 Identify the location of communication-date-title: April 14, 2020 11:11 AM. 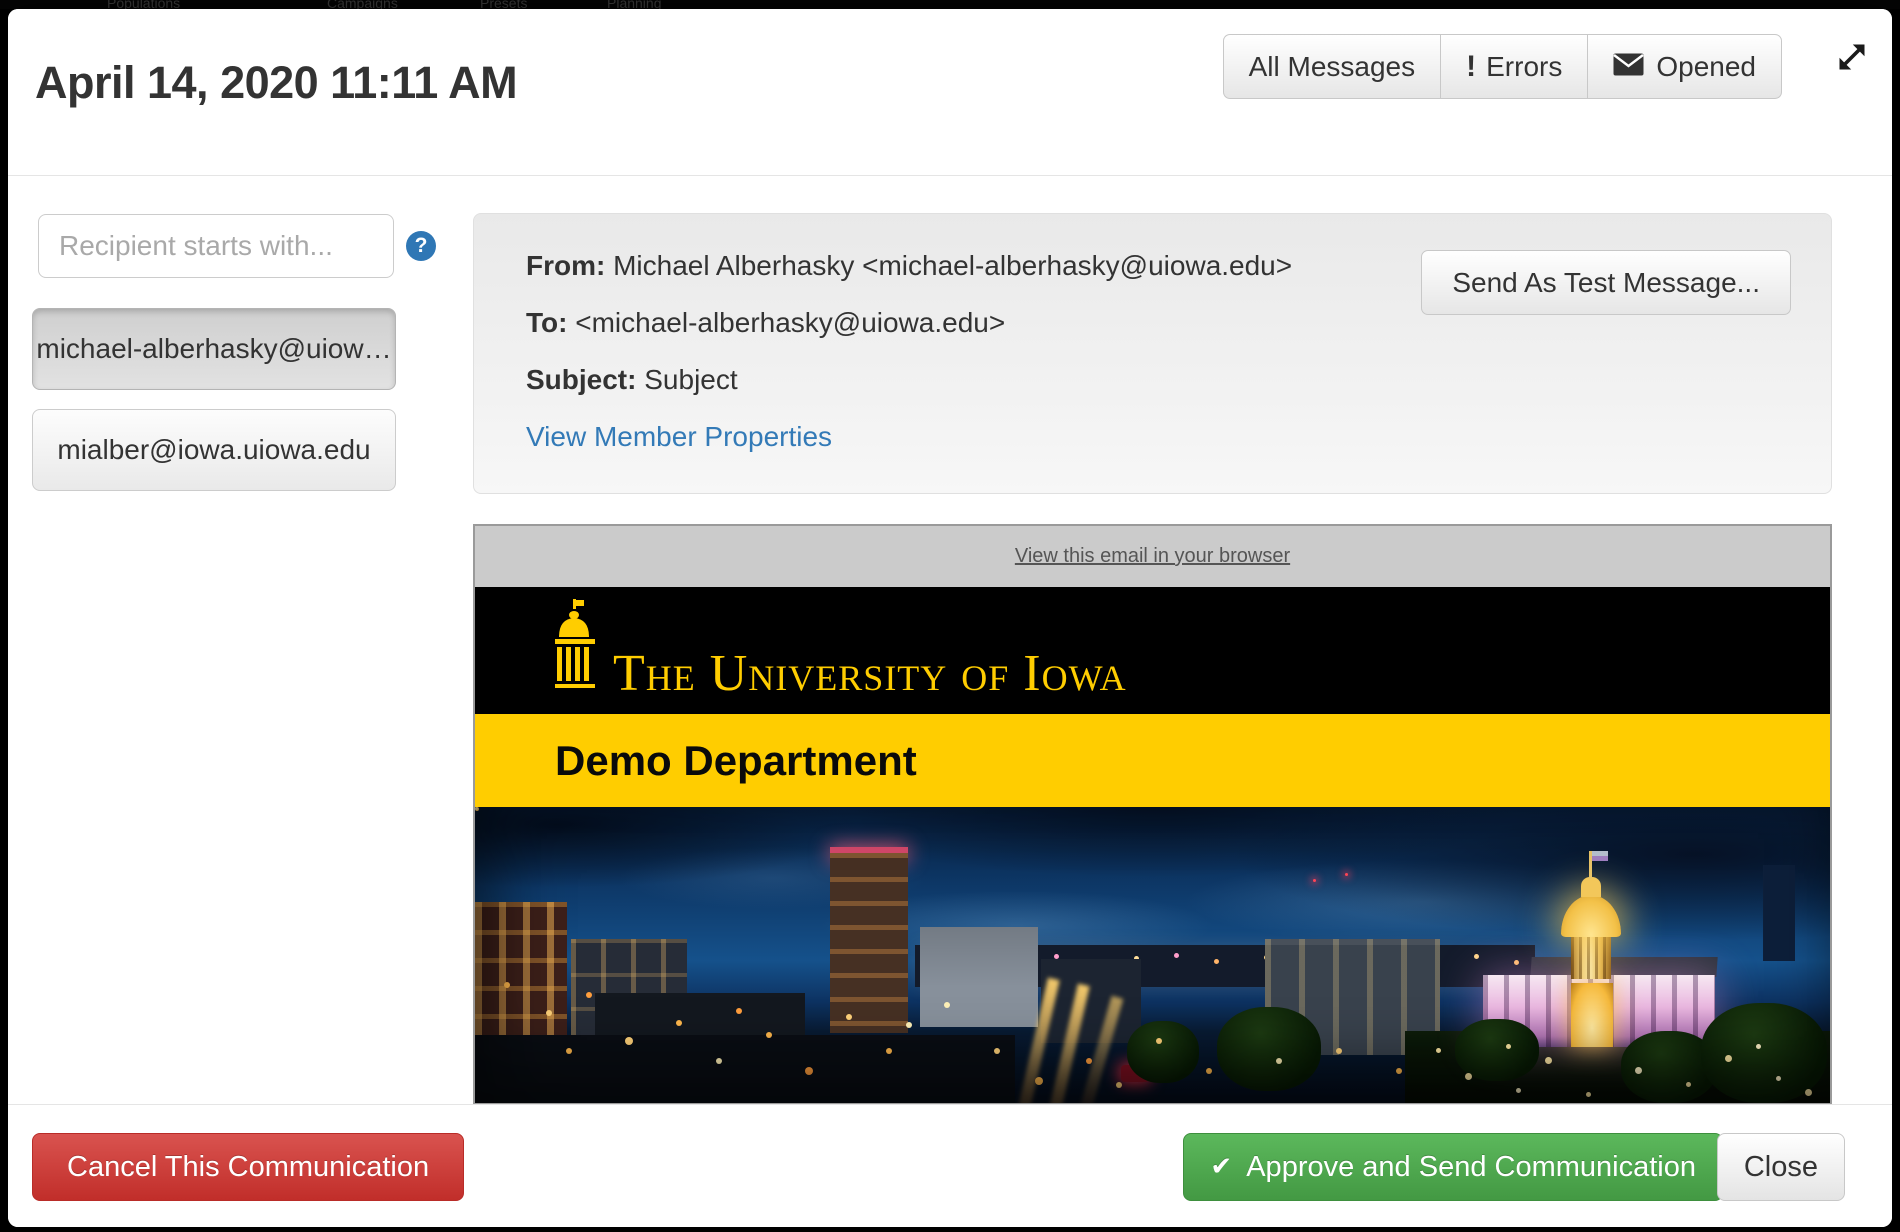
(276, 82).